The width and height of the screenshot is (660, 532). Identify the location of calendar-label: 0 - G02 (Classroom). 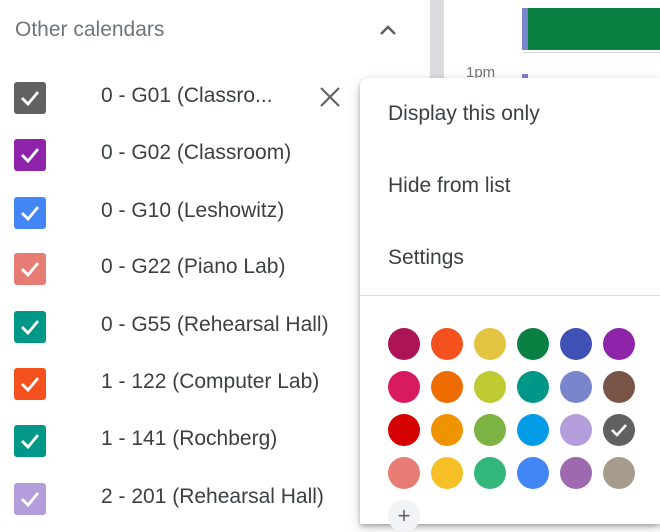
(196, 152).